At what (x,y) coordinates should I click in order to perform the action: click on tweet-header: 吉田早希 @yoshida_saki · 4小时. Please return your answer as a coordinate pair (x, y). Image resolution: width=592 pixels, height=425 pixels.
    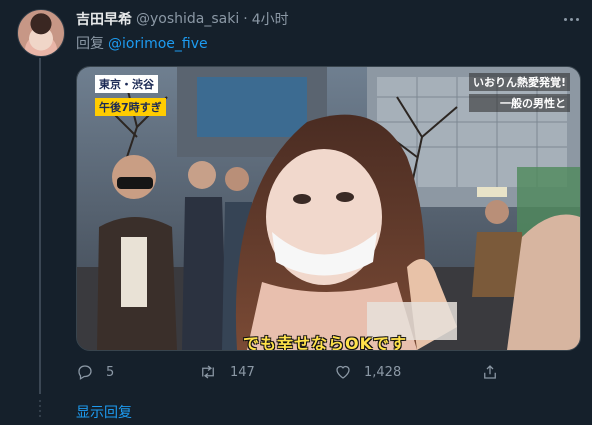
    Looking at the image, I should click on (182, 19).